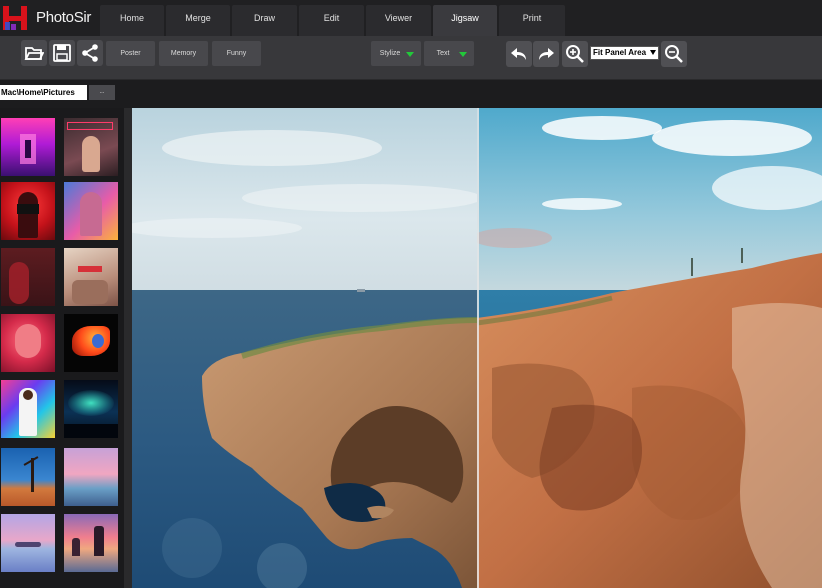 This screenshot has height=588, width=822. What do you see at coordinates (532, 20) in the screenshot?
I see `tab-print: Print` at bounding box center [532, 20].